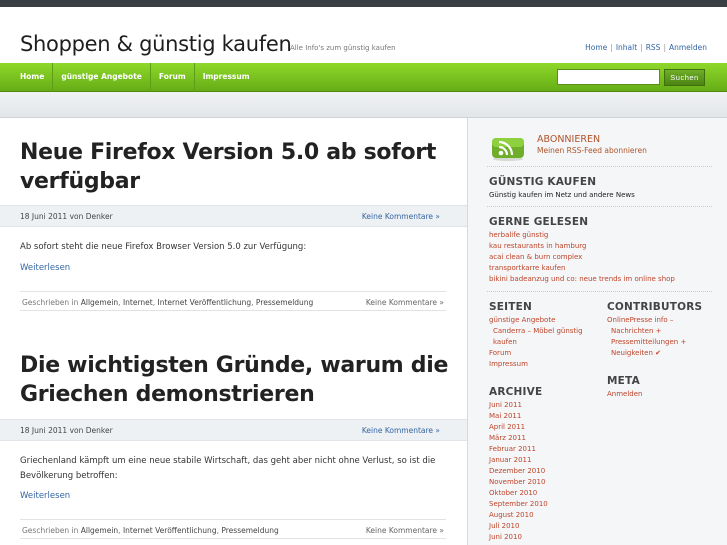  Describe the element at coordinates (508, 148) in the screenshot. I see `rss-feed-icon` at that location.